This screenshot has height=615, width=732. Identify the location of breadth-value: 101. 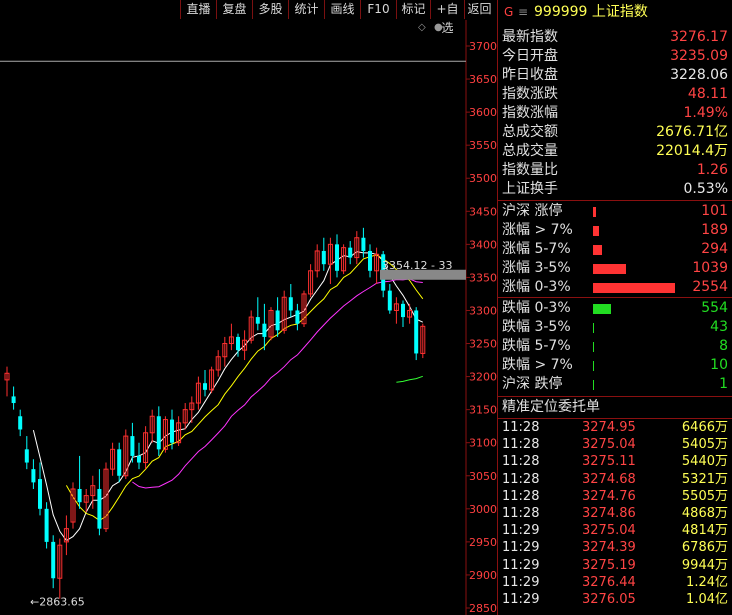
(714, 211).